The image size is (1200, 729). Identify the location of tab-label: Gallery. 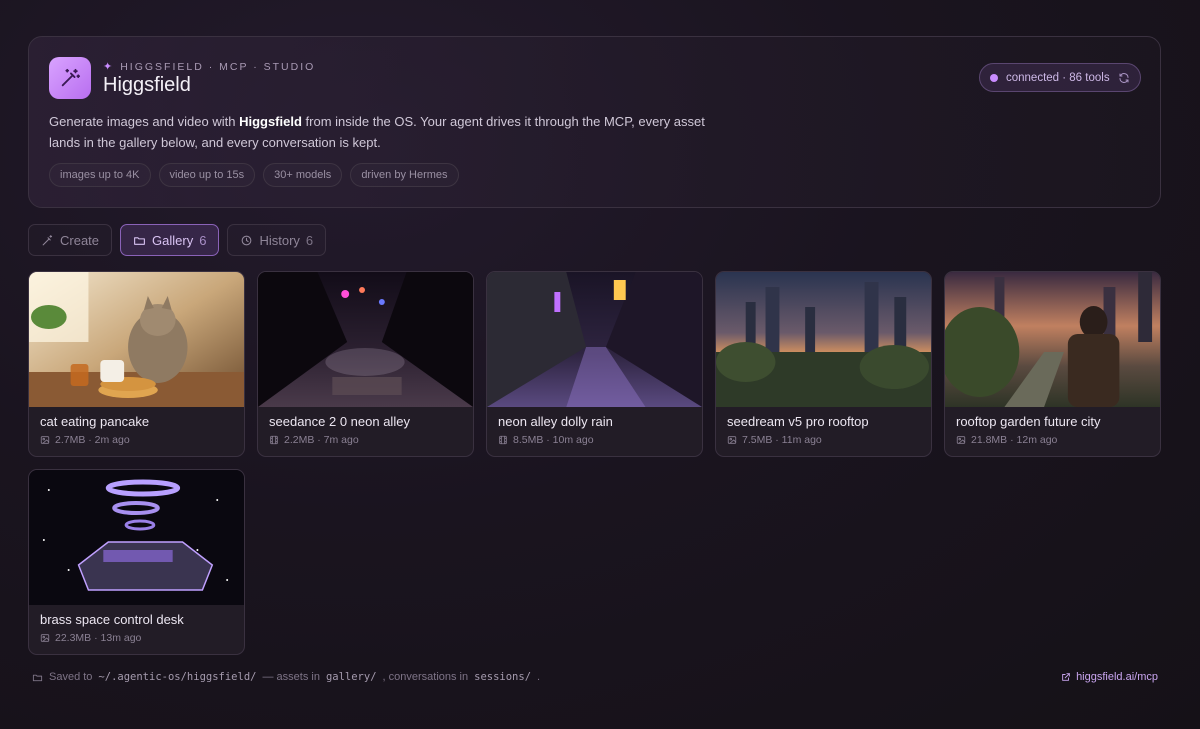
(173, 240).